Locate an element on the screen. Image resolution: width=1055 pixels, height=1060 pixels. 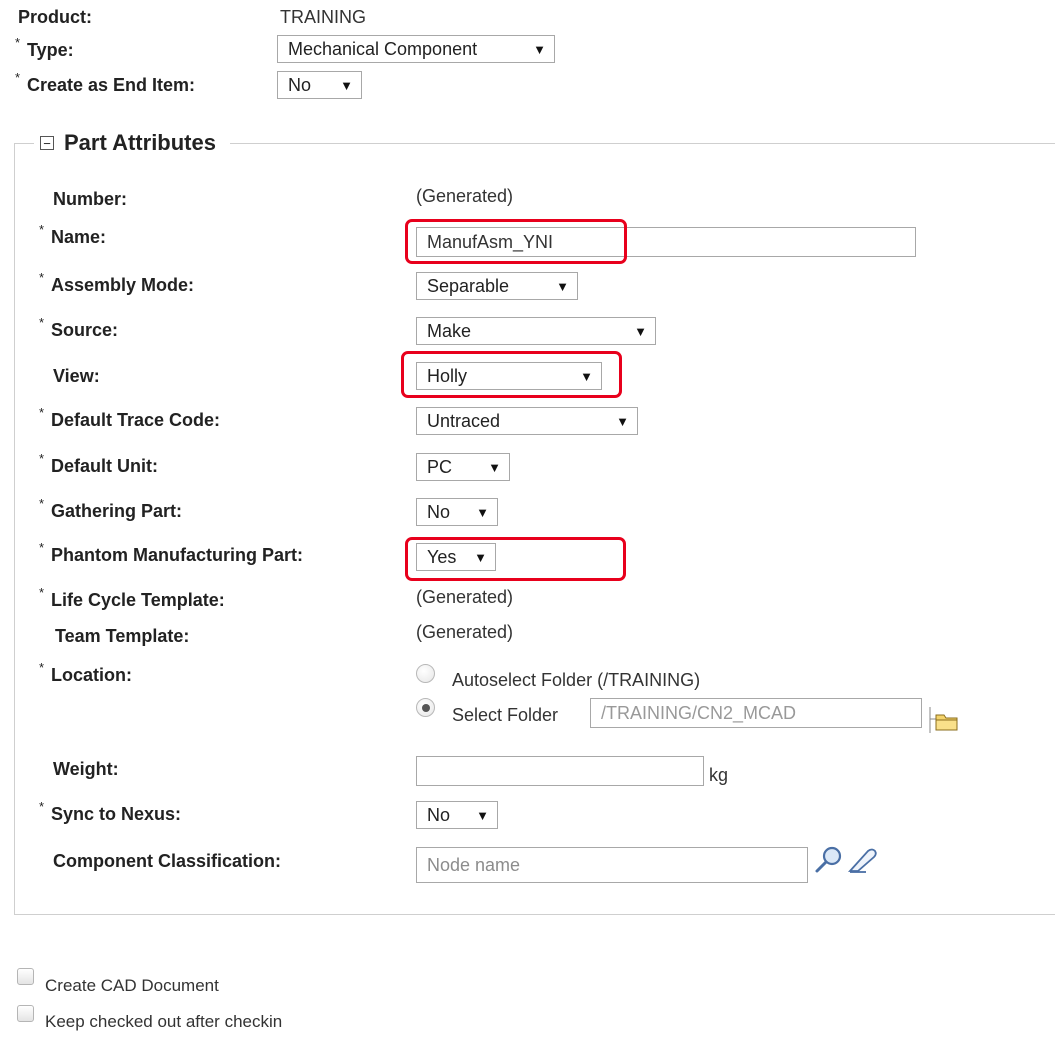
part-attributes-legend: − Part Attributes is located at coordinates (132, 143).